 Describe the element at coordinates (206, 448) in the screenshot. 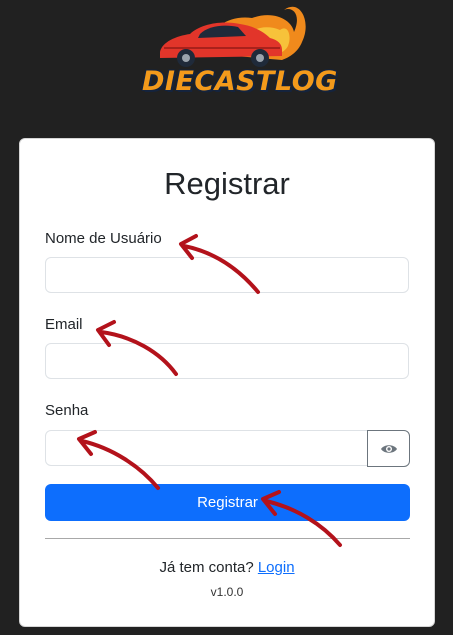

I see `password-input` at that location.